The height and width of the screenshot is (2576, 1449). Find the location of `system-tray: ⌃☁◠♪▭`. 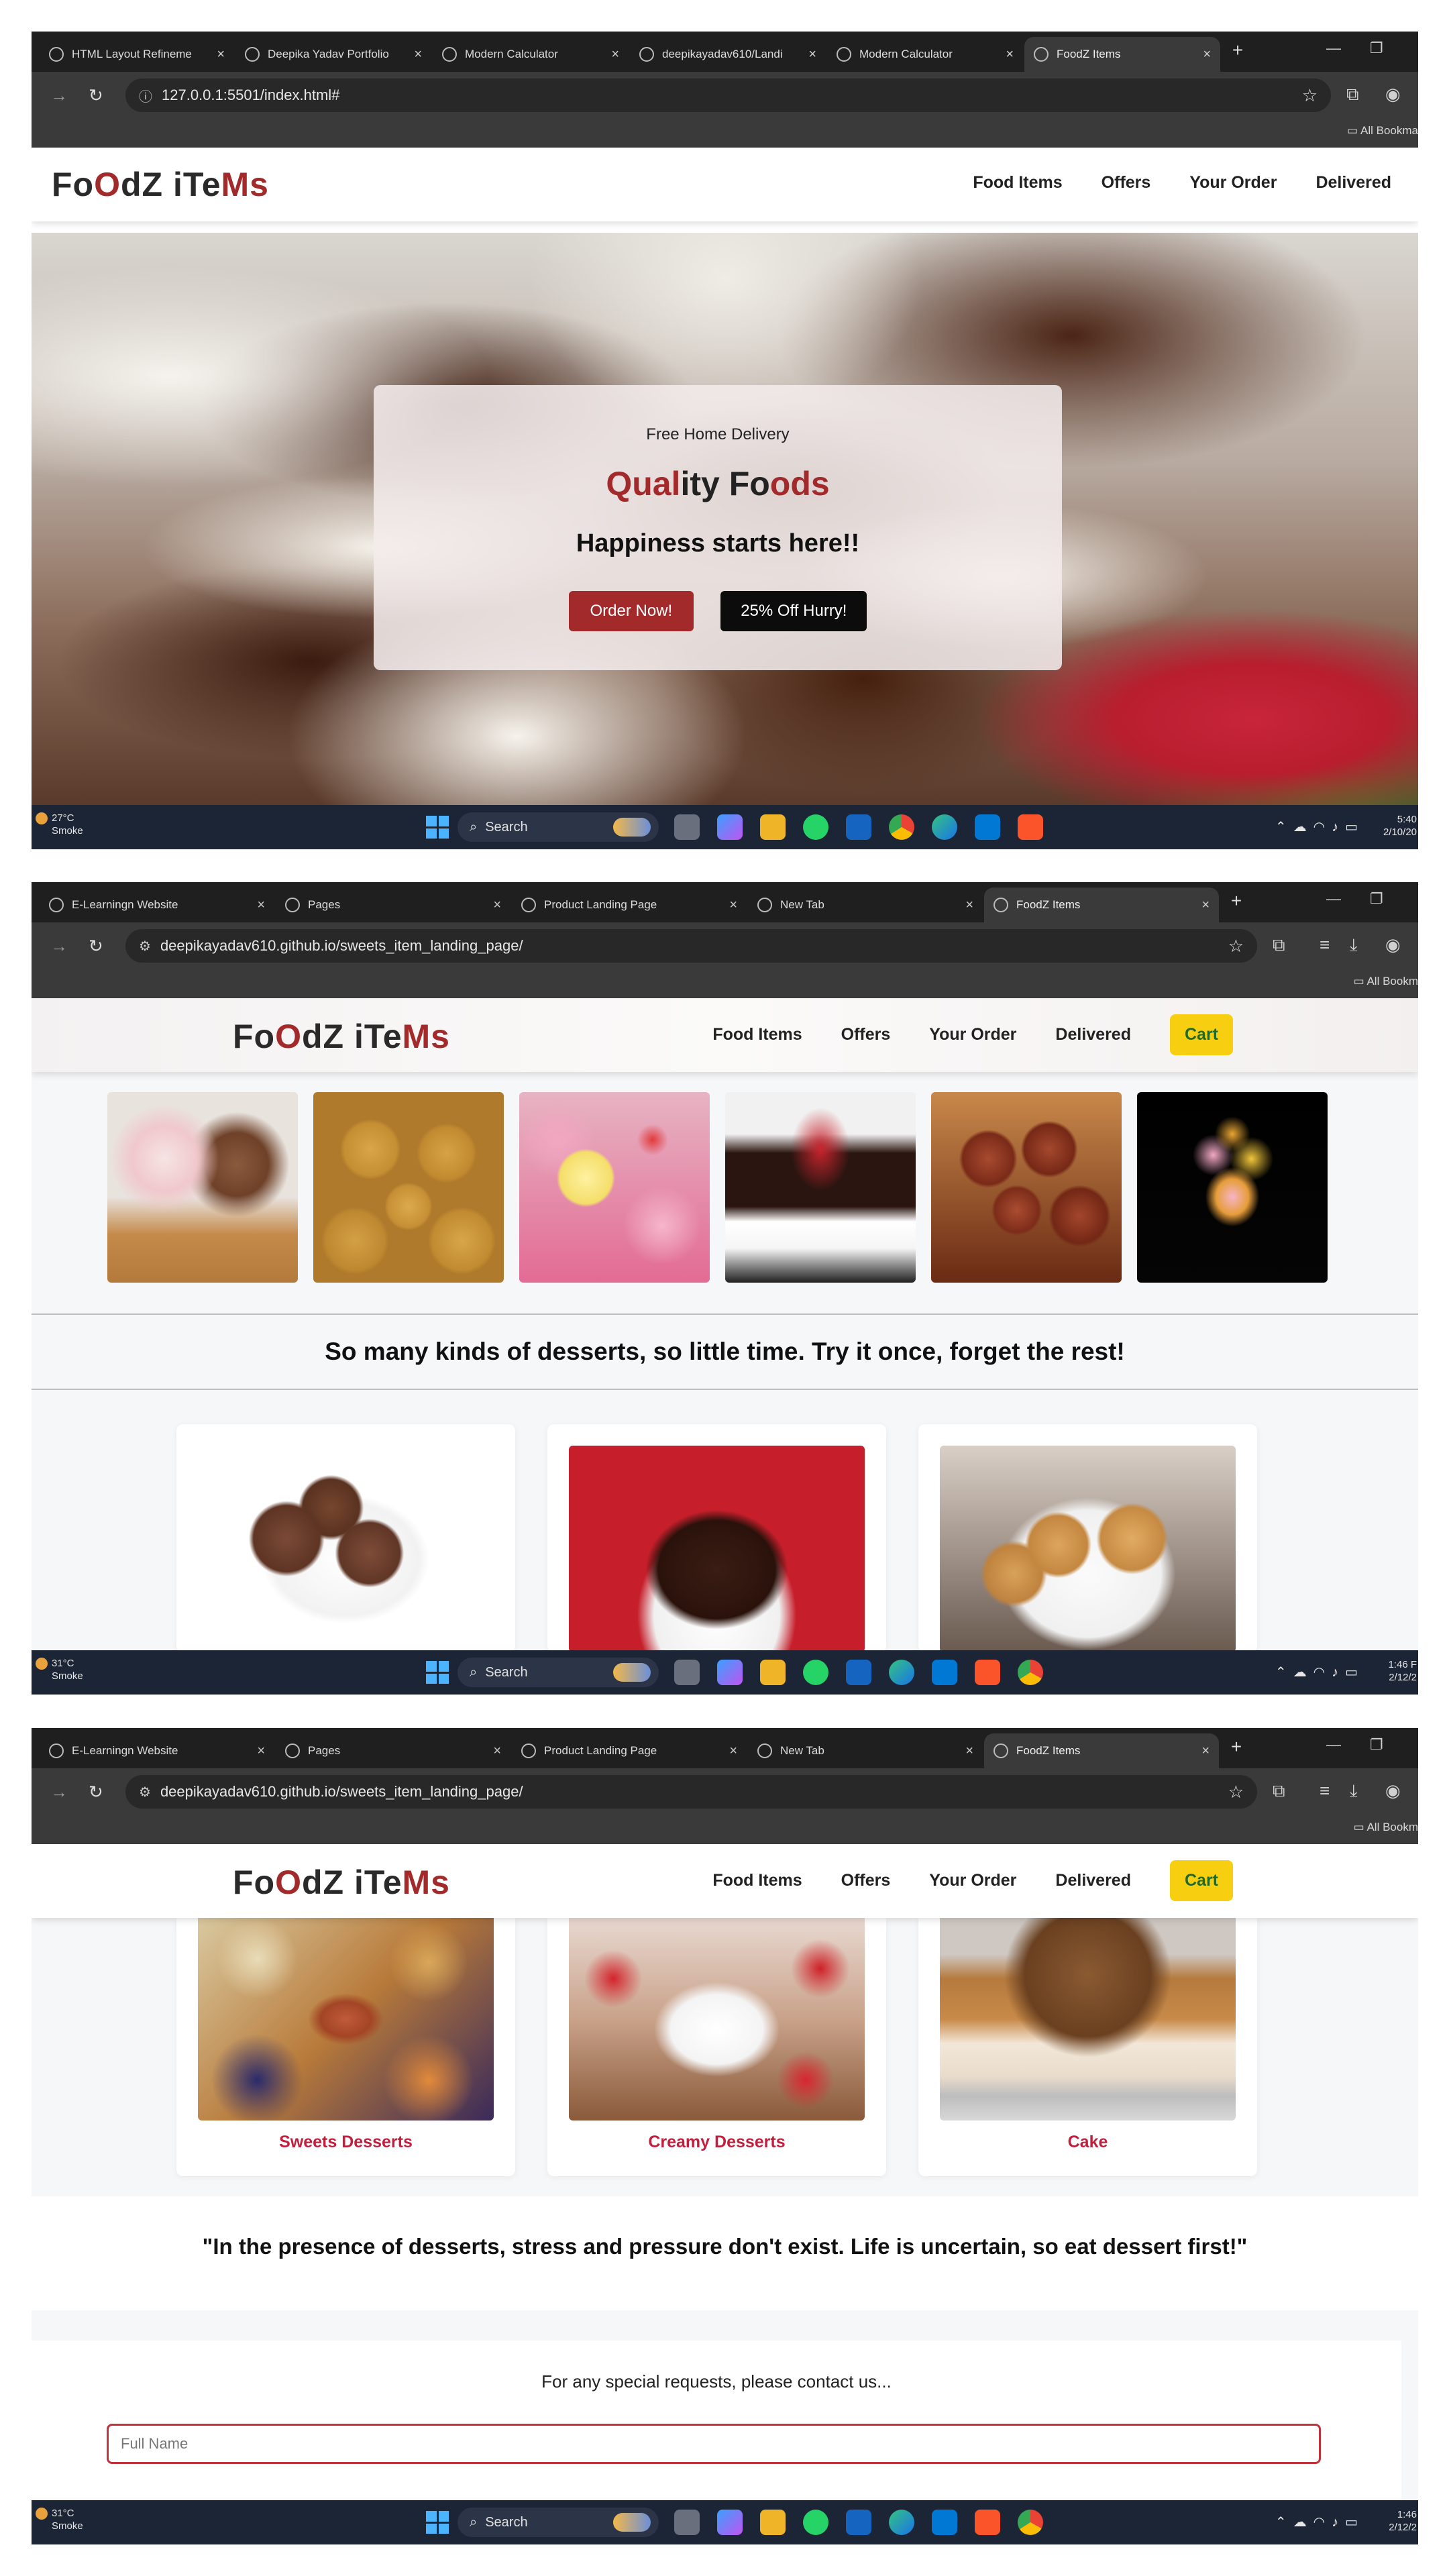

system-tray: ⌃☁◠♪▭ is located at coordinates (1319, 1672).